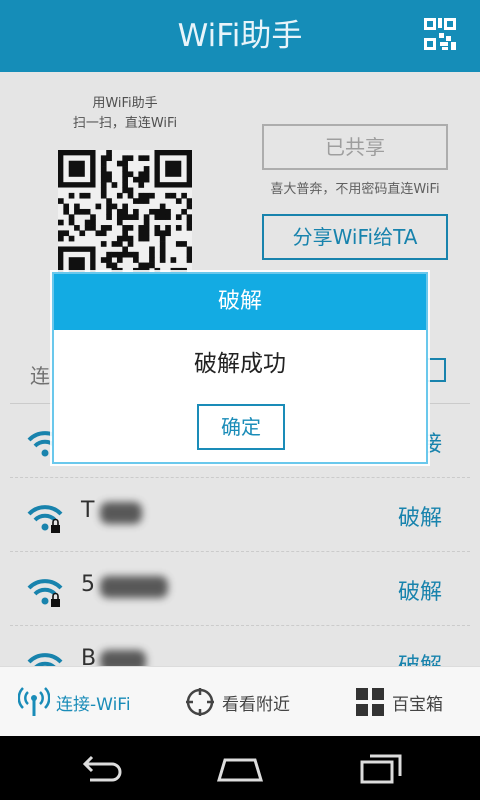 This screenshot has width=480, height=800. I want to click on confirm-button: 确定, so click(241, 427).